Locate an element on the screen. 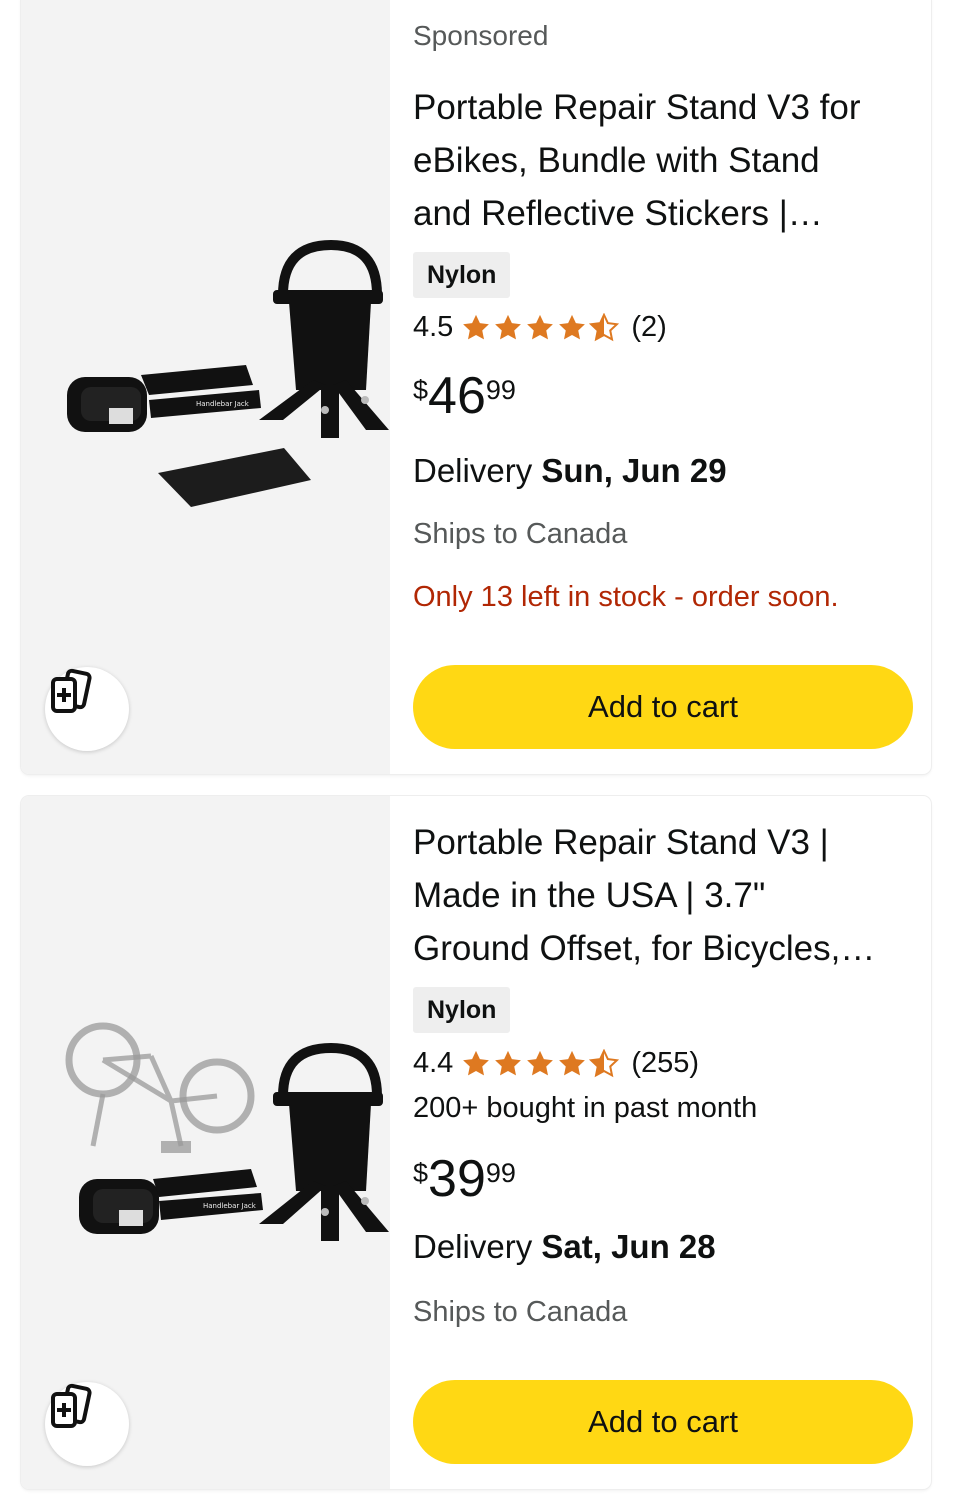 This screenshot has height=1500, width=953. bought-in-past-month: 200+ bought in past month is located at coordinates (585, 1108).